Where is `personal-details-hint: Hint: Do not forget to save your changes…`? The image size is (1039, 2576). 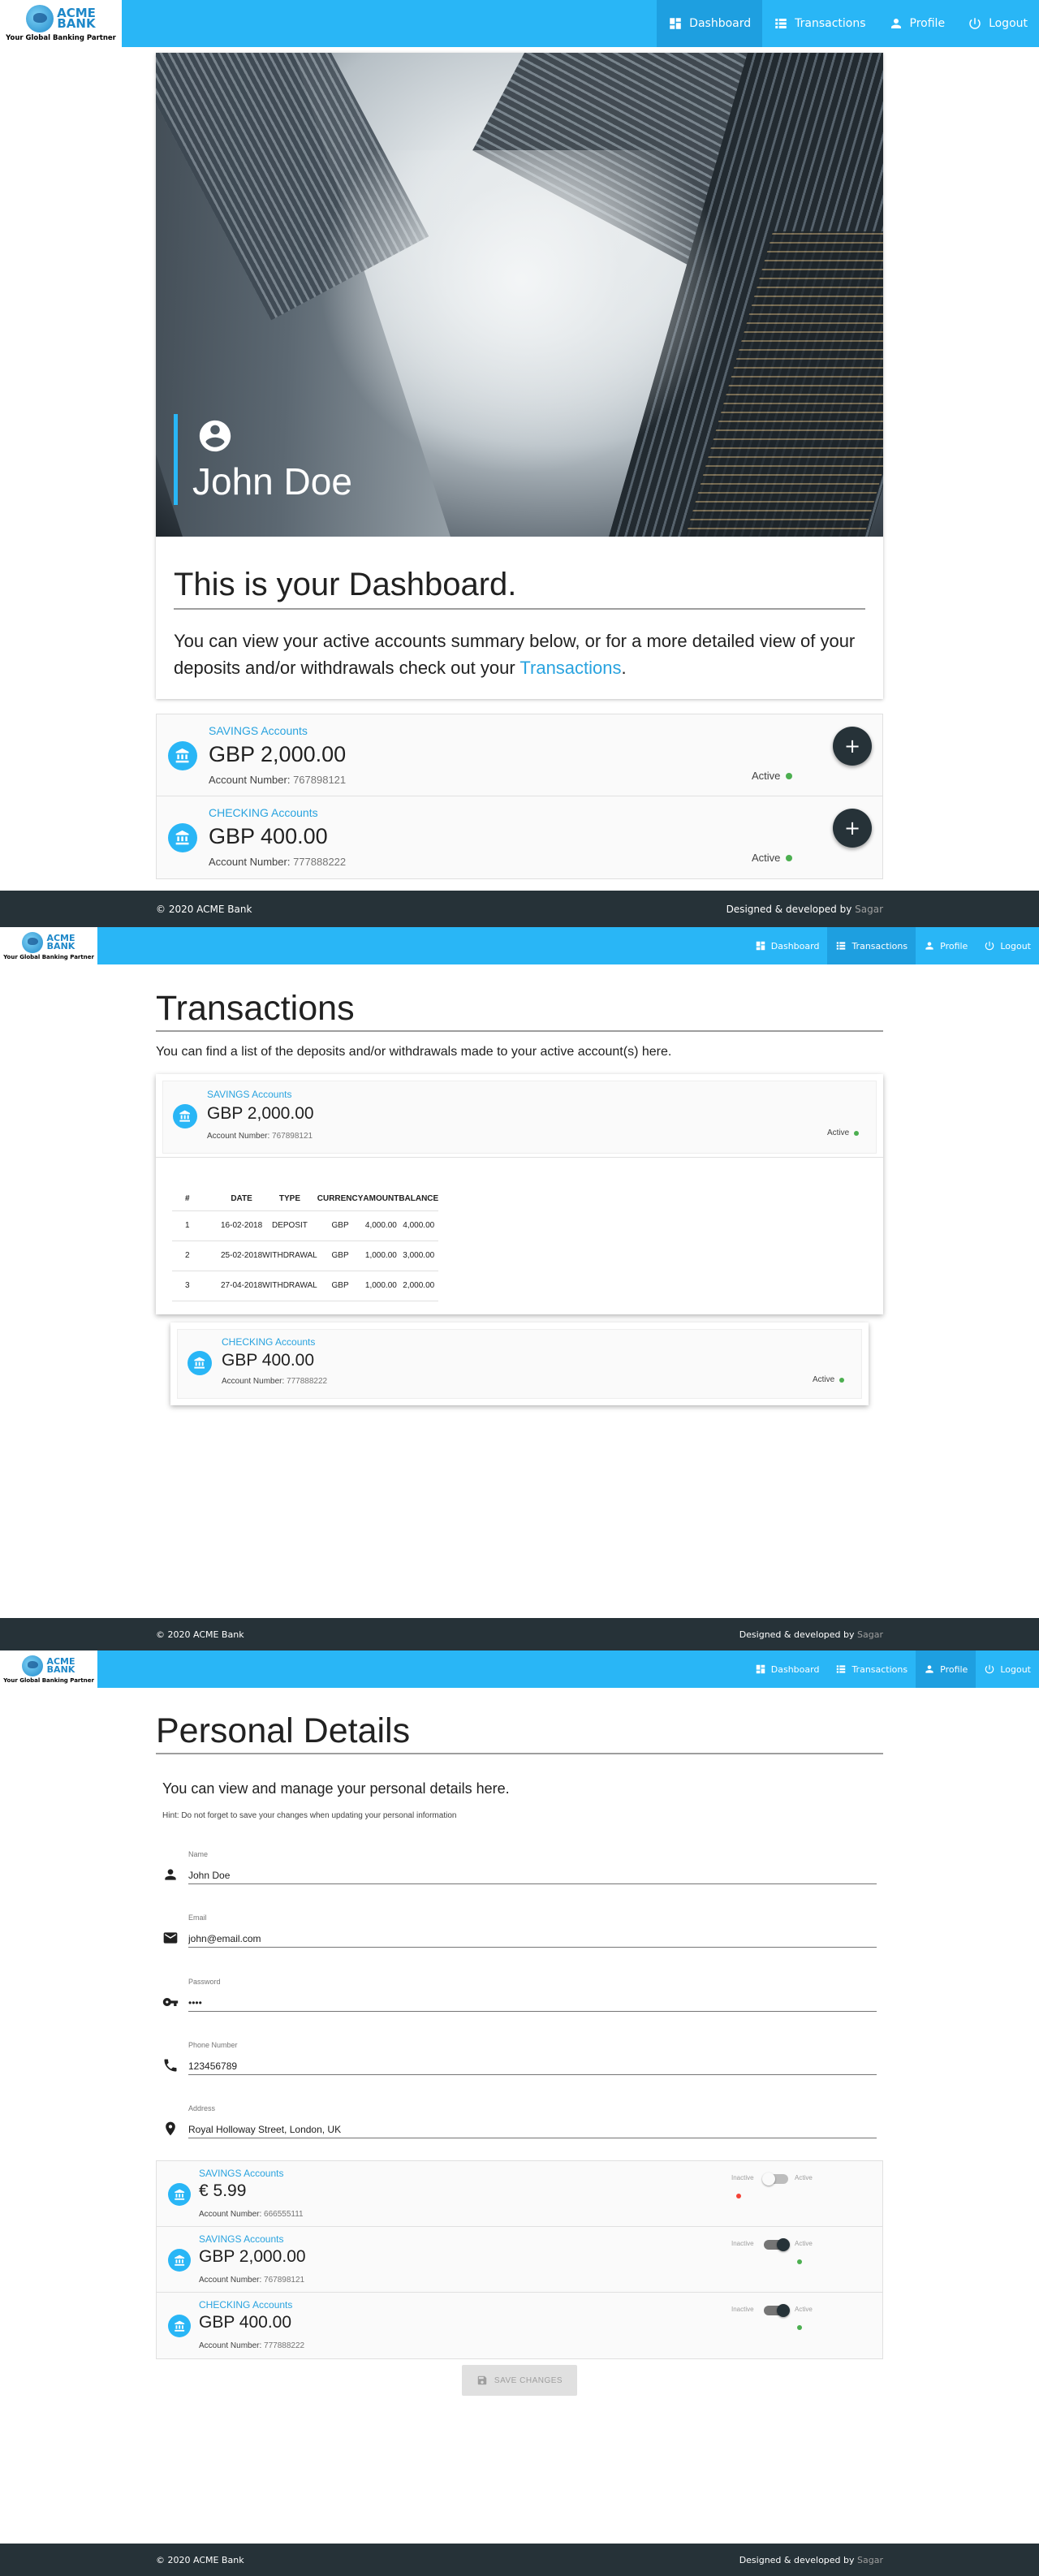 personal-details-hint: Hint: Do not forget to save your changes… is located at coordinates (309, 1815).